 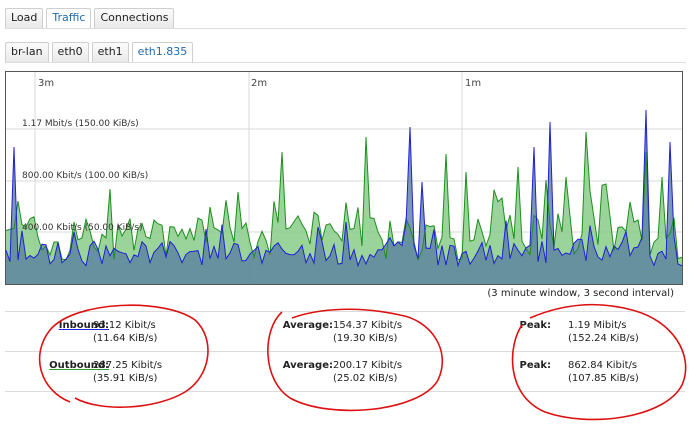 I want to click on tab-br-lan: br-lan, so click(x=27, y=52).